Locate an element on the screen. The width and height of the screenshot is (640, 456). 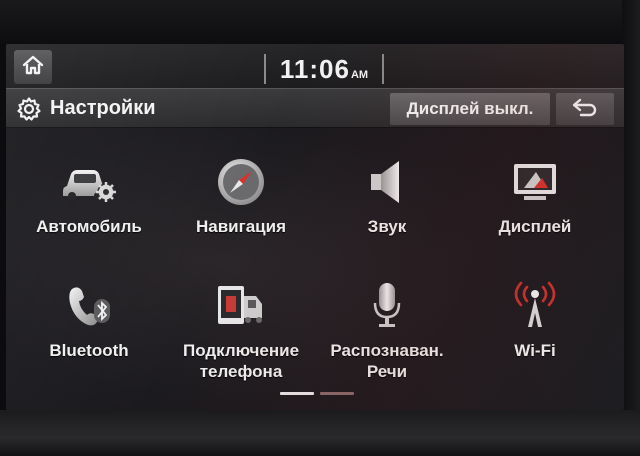
clock-ampm: AM is located at coordinates (359, 75).